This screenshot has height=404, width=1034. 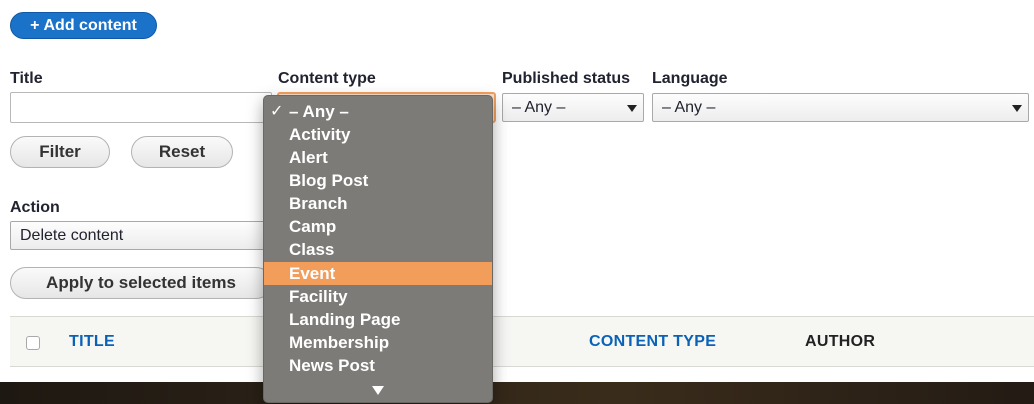 I want to click on filter-button: Filter, so click(x=60, y=152).